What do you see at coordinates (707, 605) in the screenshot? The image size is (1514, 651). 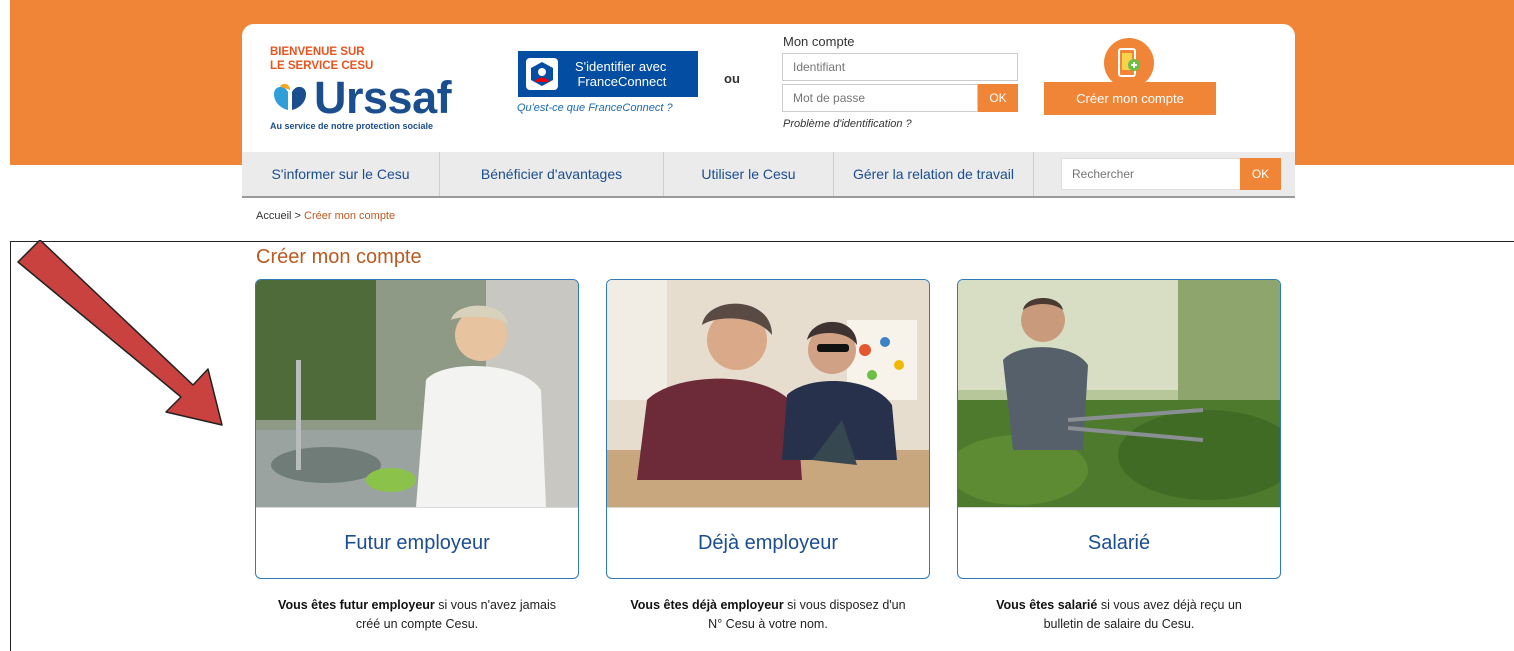 I see `card-description-bold: Vous êtes déjà employeur` at bounding box center [707, 605].